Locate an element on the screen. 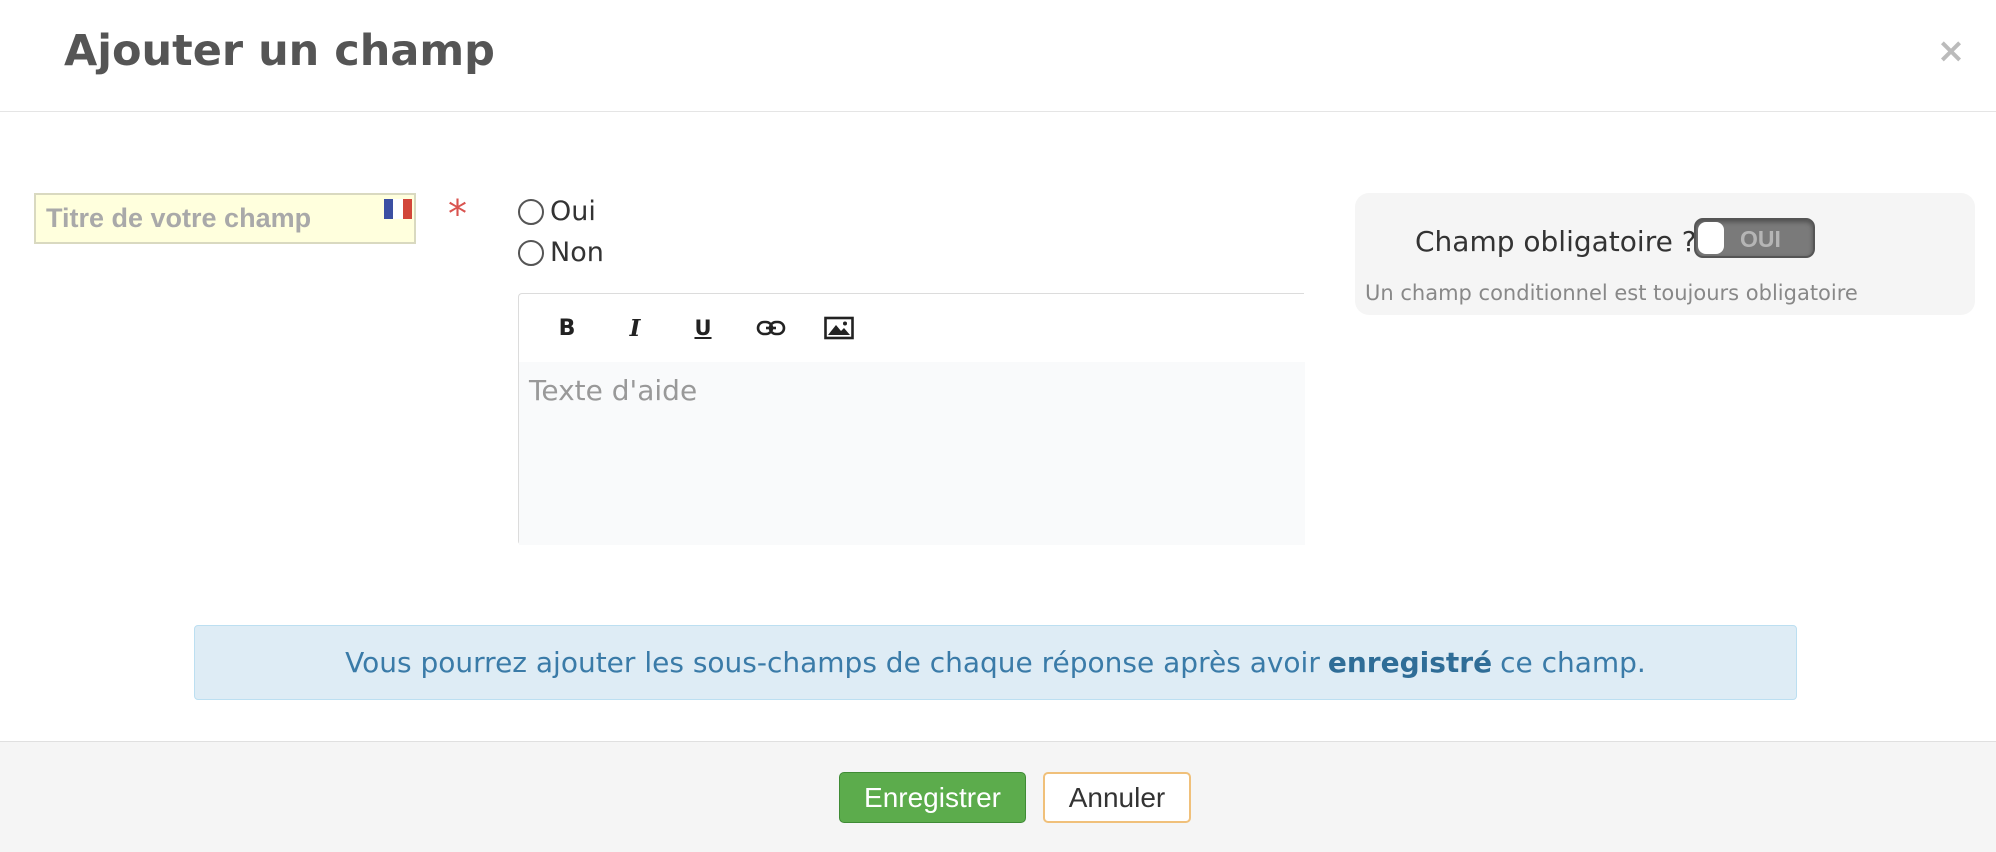 The image size is (1996, 852). toggle-text: OUI is located at coordinates (1760, 239).